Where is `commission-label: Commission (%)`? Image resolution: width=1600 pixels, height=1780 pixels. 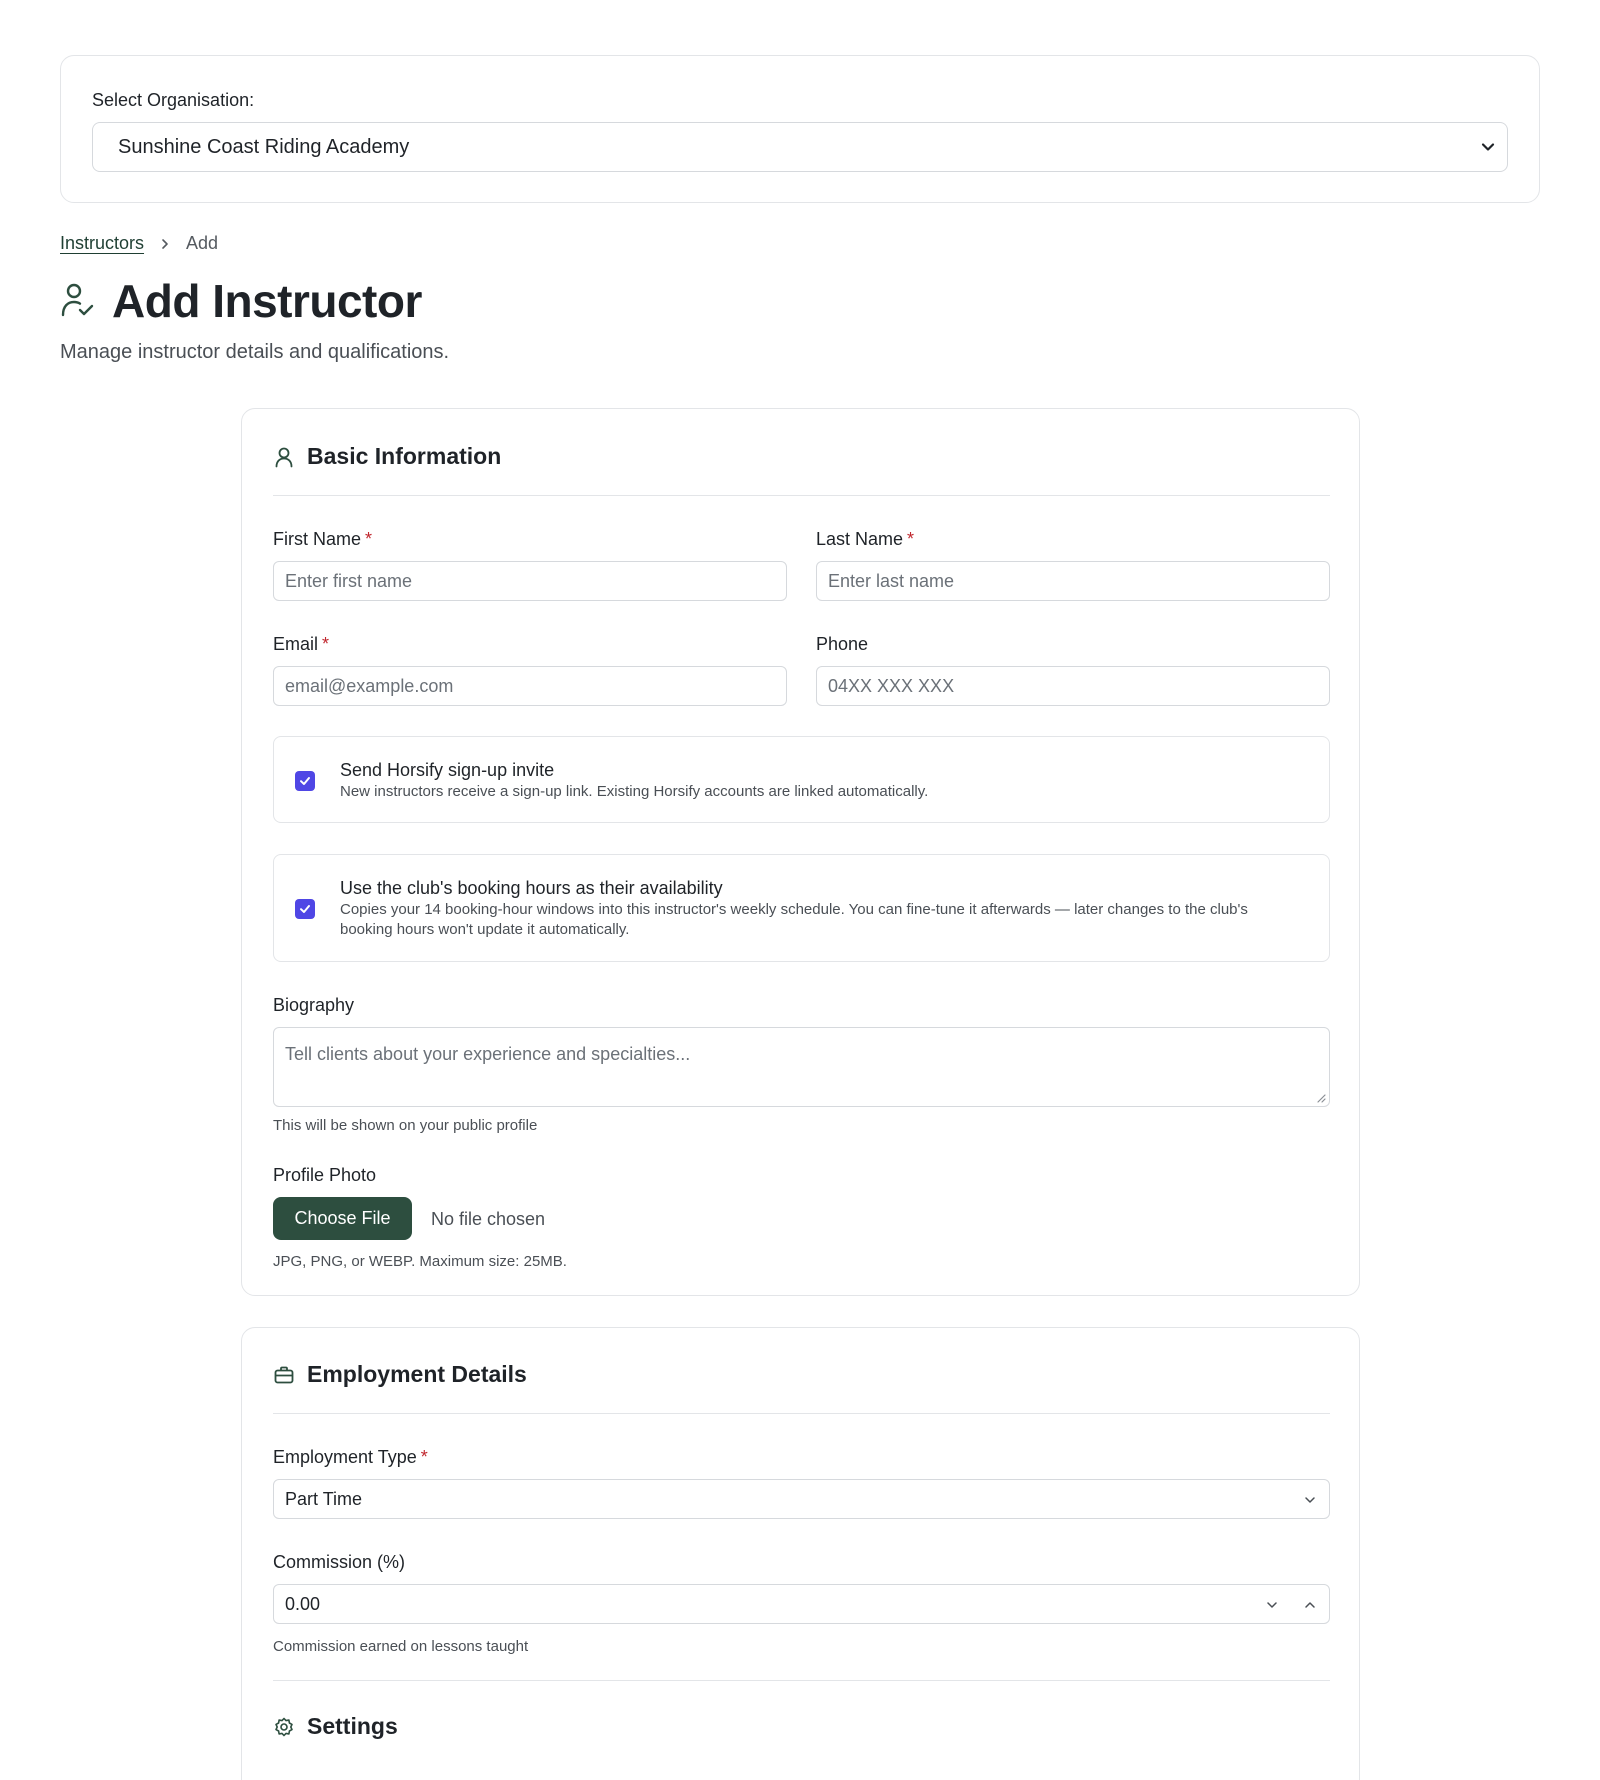
commission-label: Commission (%) is located at coordinates (339, 1562).